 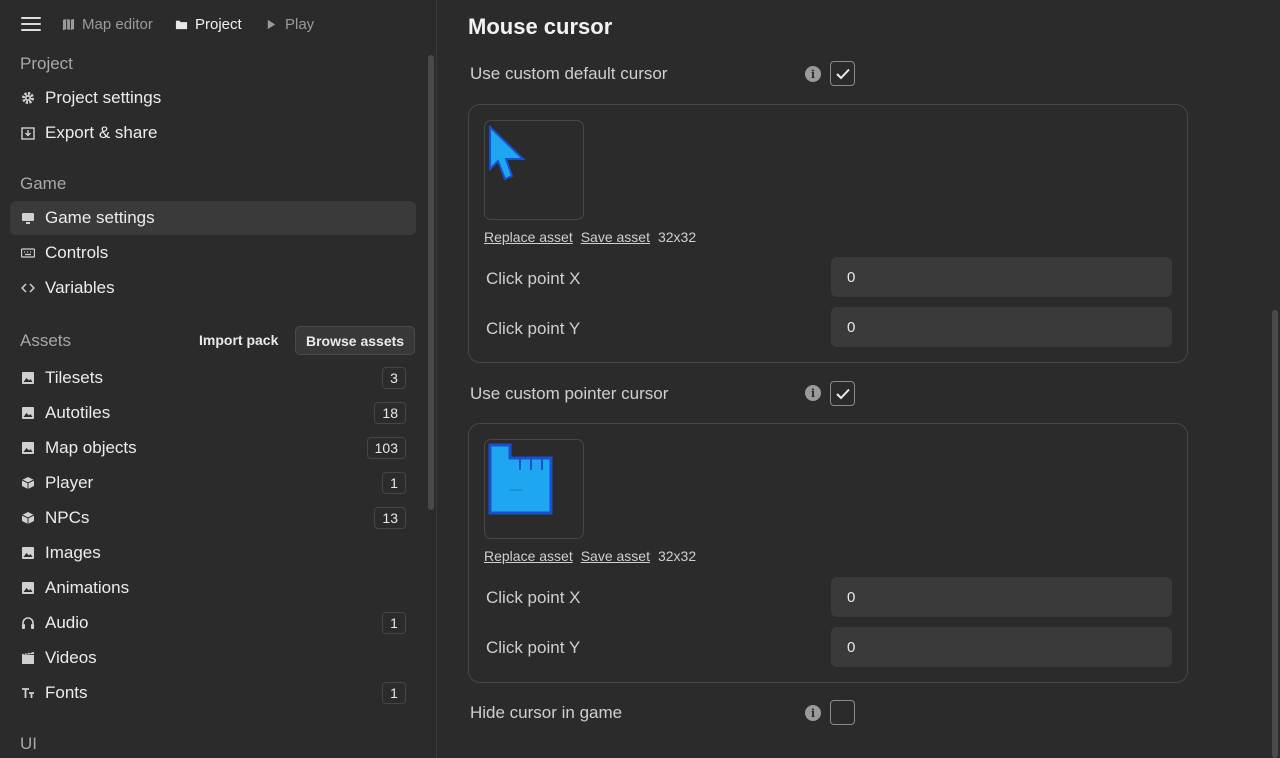 I want to click on sidebar-item-label: Audio, so click(x=67, y=622).